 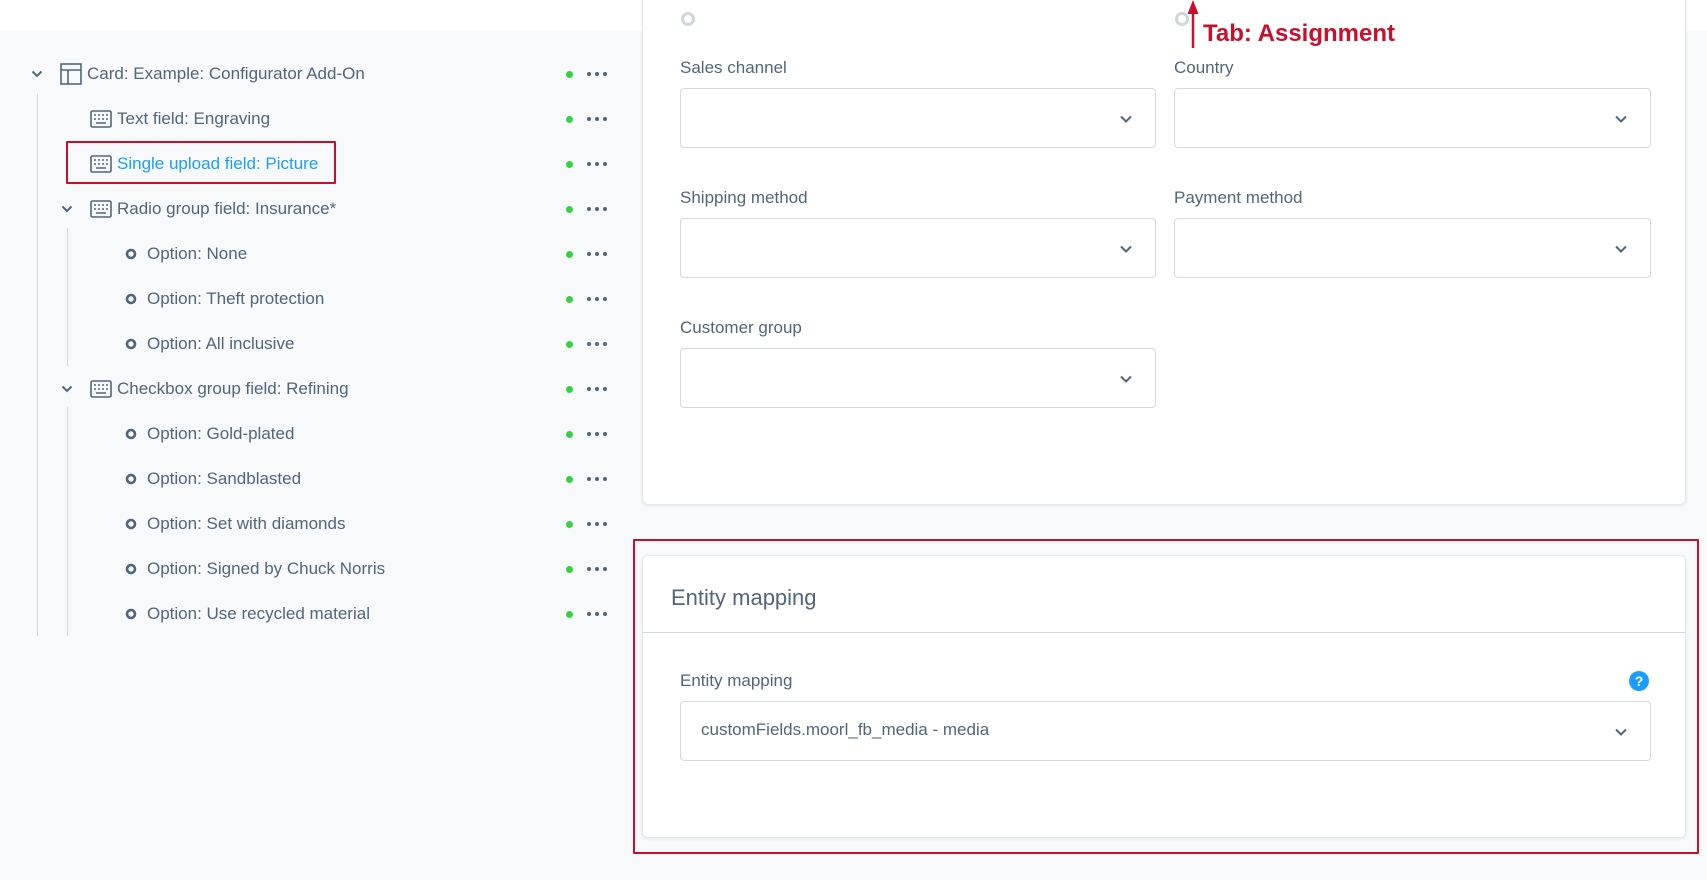 I want to click on tree-item: Option: All inclusive, so click(x=310, y=344).